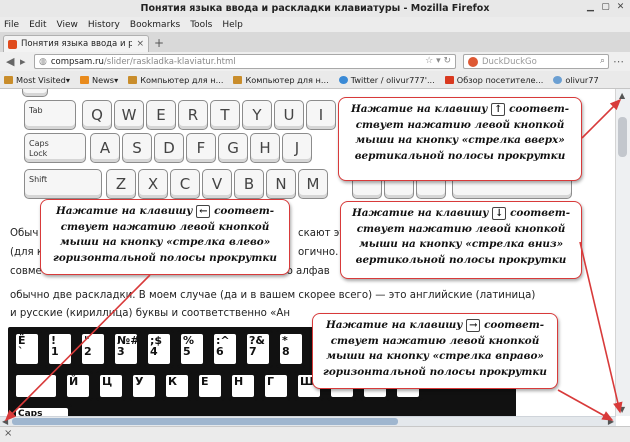 The image size is (630, 442). What do you see at coordinates (473, 325) in the screenshot?
I see `right-arrow-key-icon: →` at bounding box center [473, 325].